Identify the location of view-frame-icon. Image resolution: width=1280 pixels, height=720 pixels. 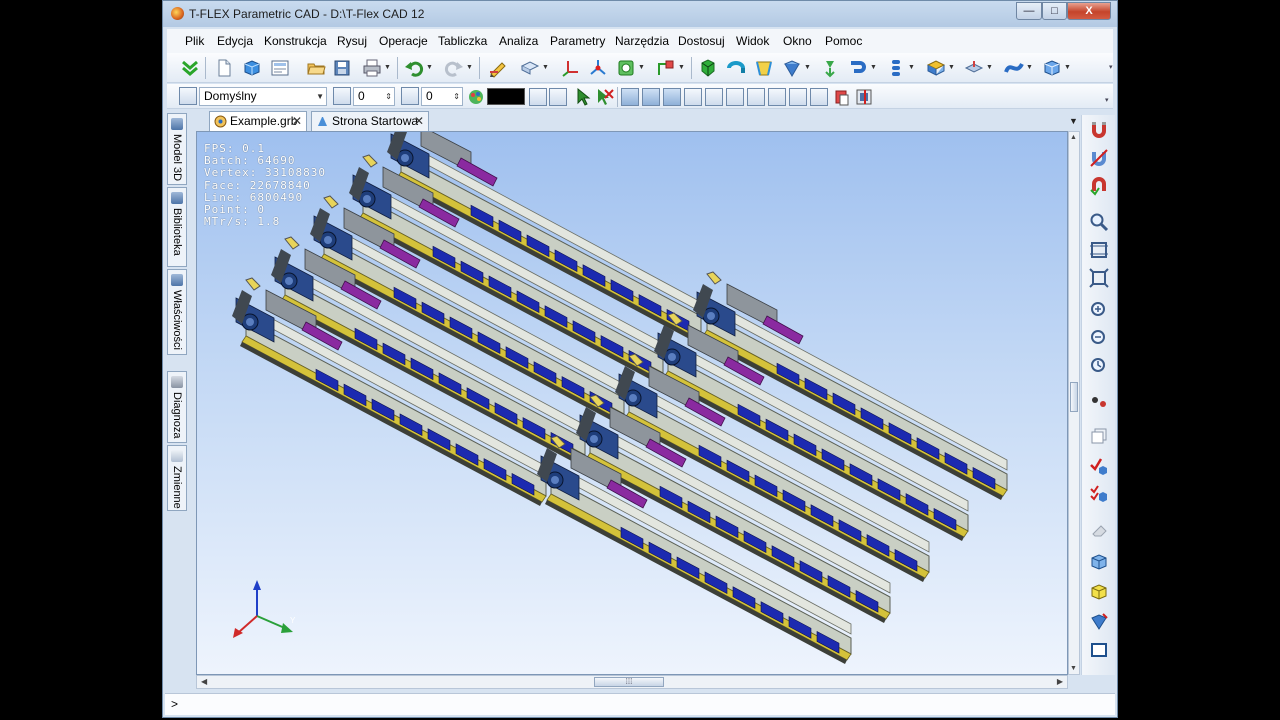
(1099, 650).